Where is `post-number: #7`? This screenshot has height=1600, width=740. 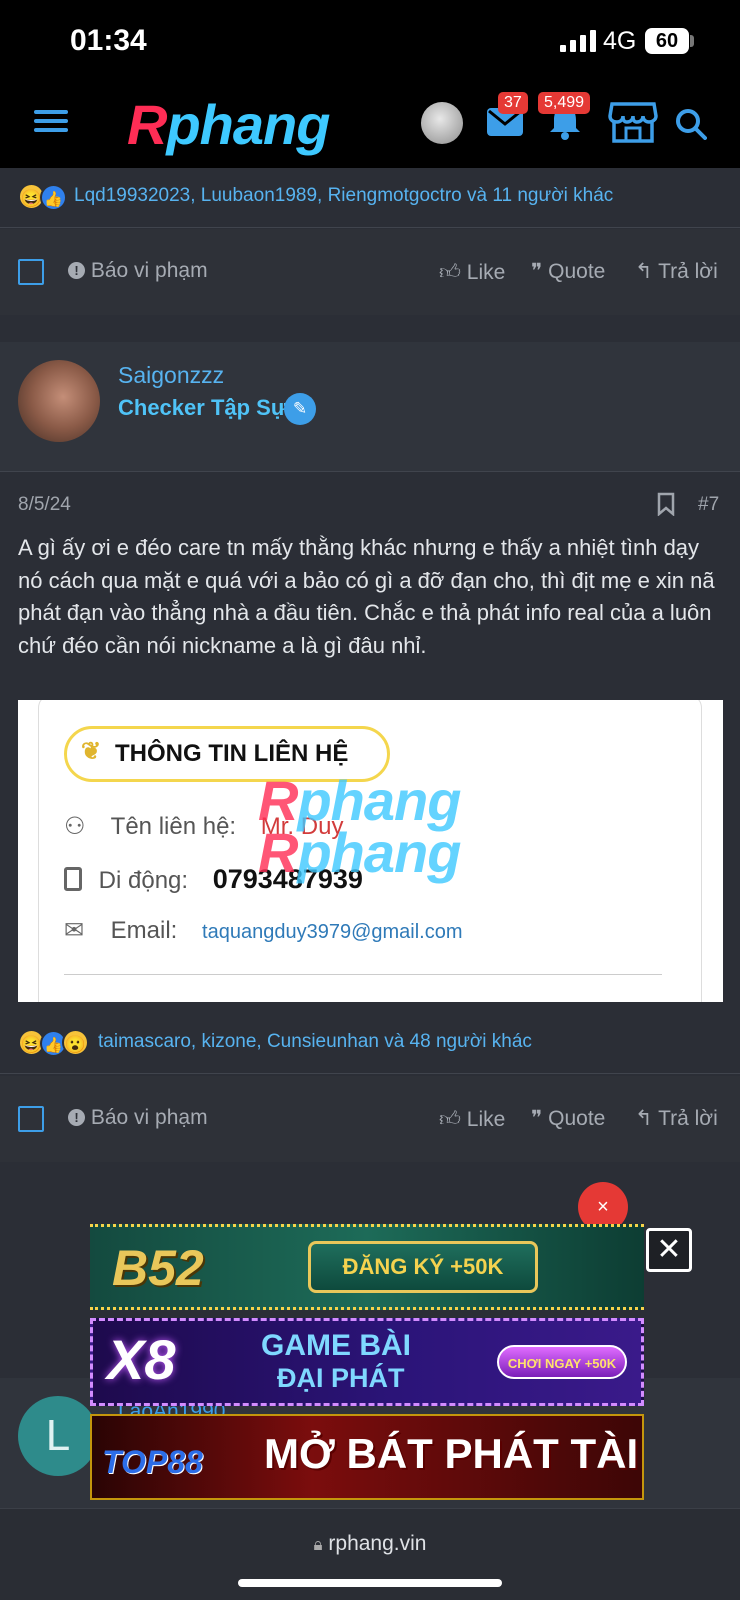
post-number: #7 is located at coordinates (708, 505).